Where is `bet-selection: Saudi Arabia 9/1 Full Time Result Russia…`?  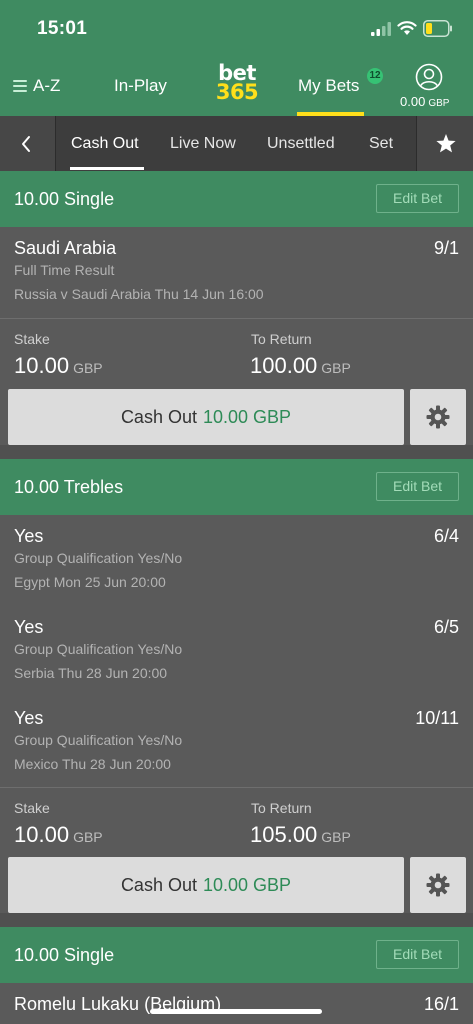
bet-selection: Saudi Arabia 9/1 Full Time Result Russia… is located at coordinates (236, 273).